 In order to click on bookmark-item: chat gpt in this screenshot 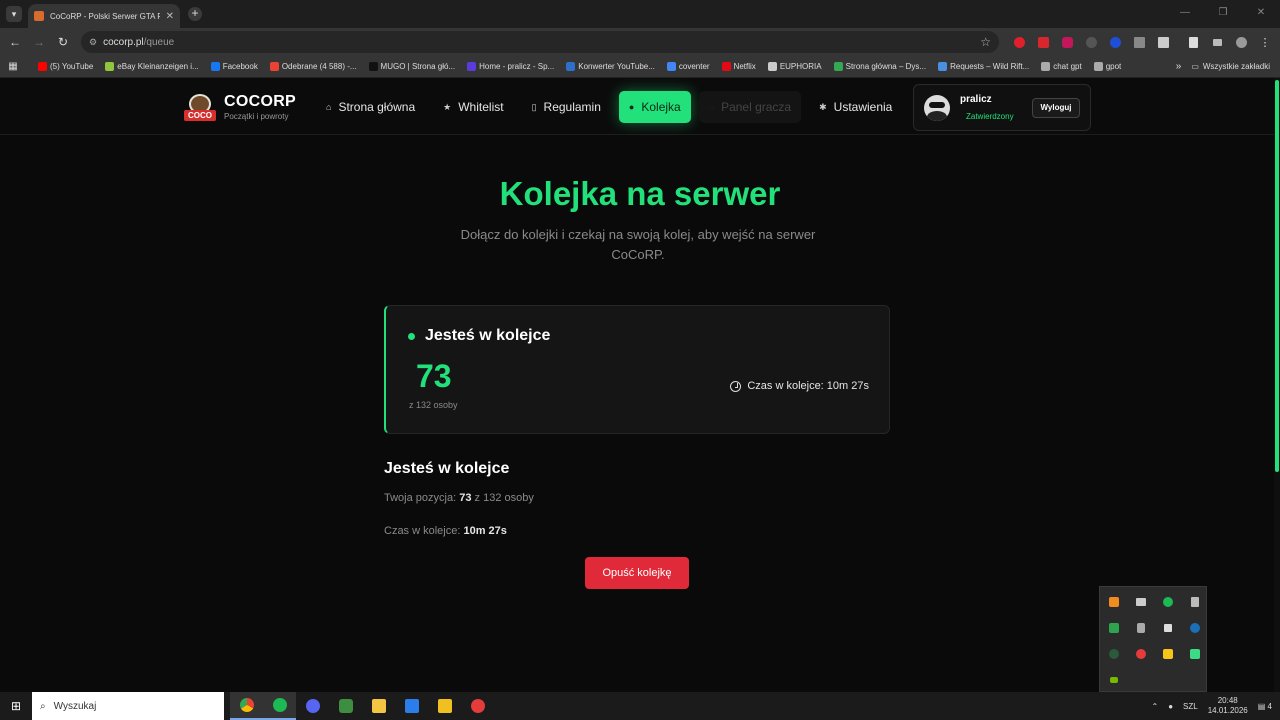, I will do `click(1061, 66)`.